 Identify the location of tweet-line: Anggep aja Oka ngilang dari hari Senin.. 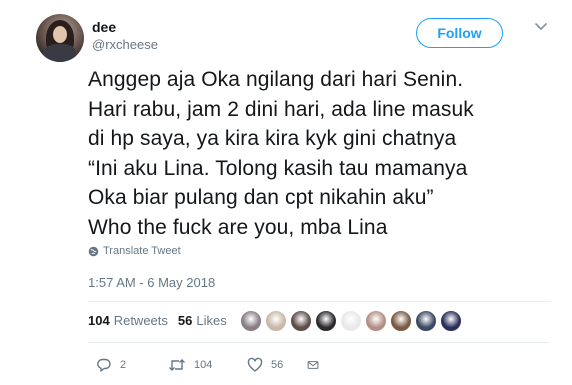
(276, 79).